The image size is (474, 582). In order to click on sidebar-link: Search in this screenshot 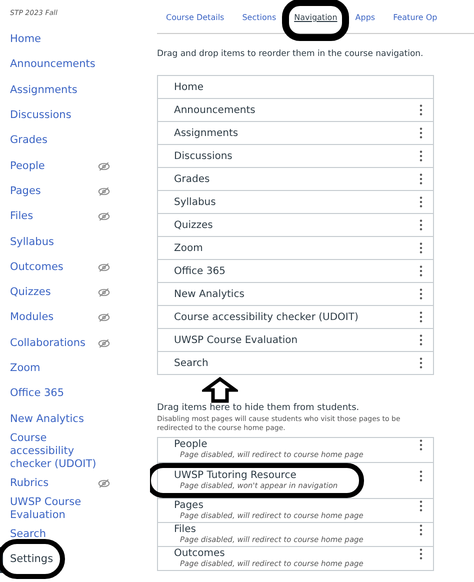, I will do `click(28, 535)`.